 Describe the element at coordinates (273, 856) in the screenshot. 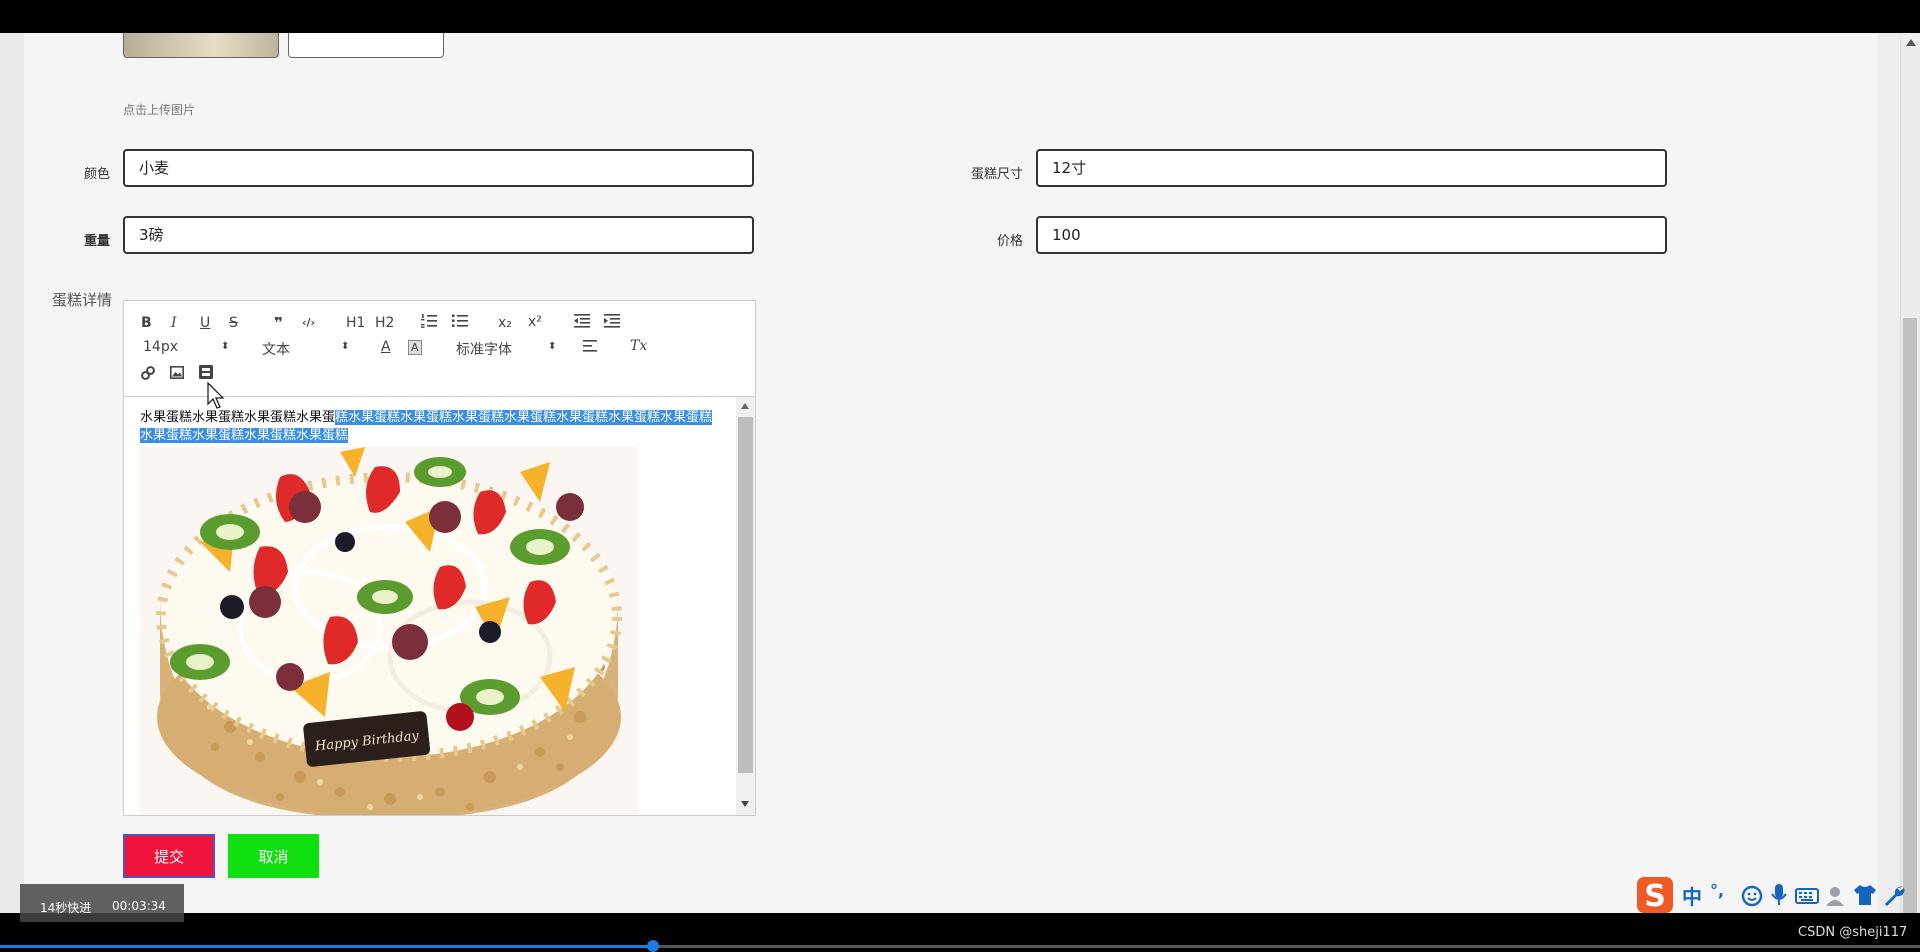

I see `cancel-button: 取消` at that location.